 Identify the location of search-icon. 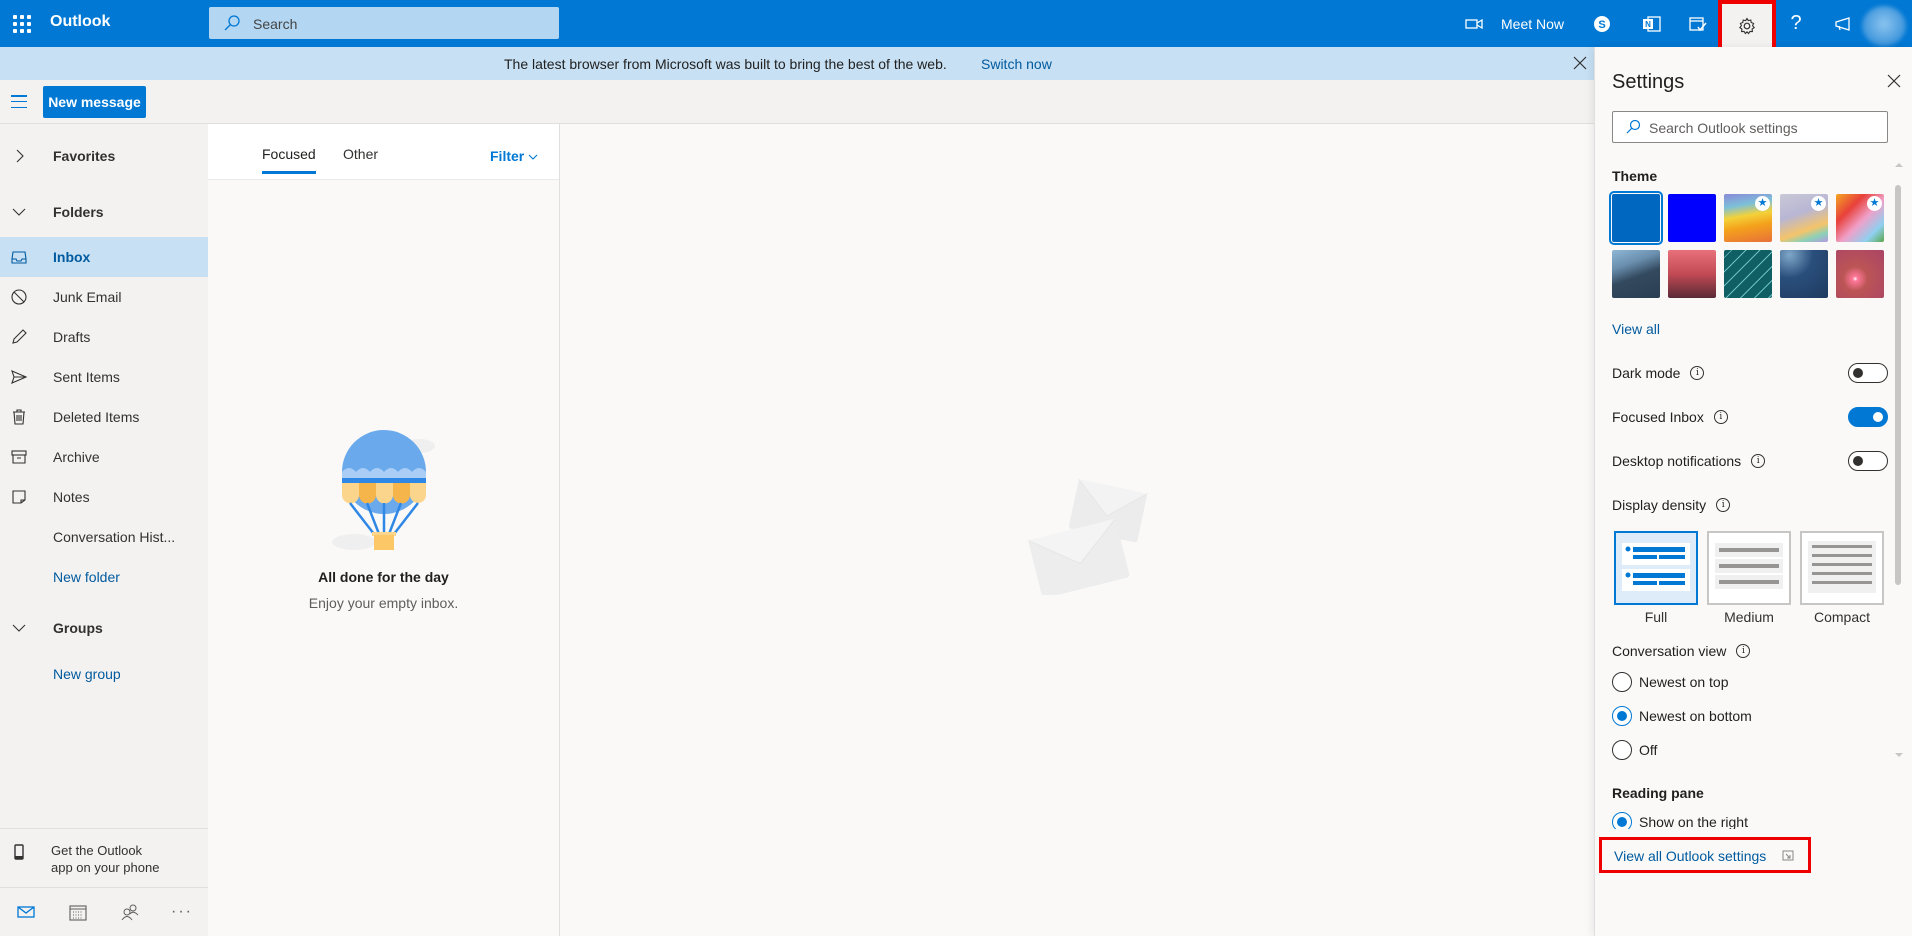
(1633, 126).